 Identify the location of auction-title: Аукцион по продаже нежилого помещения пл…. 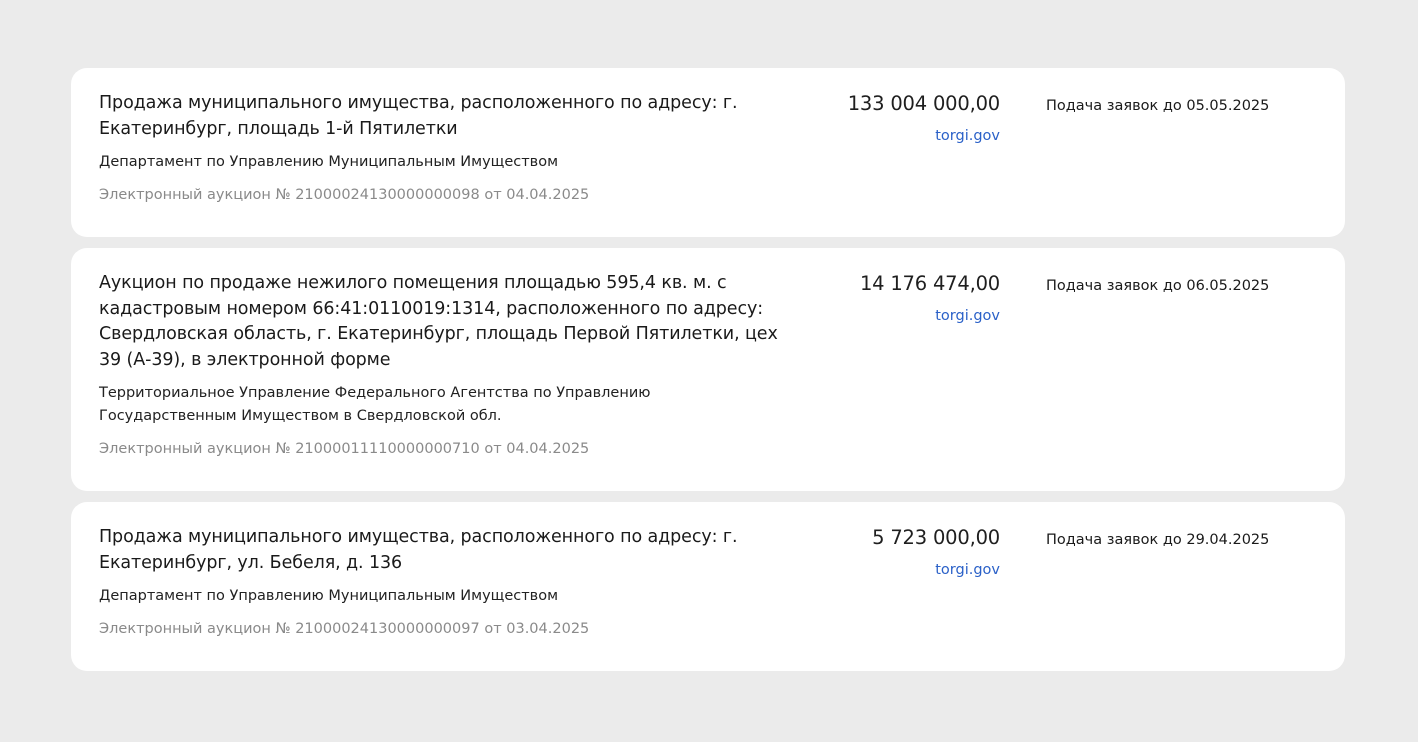
(444, 322).